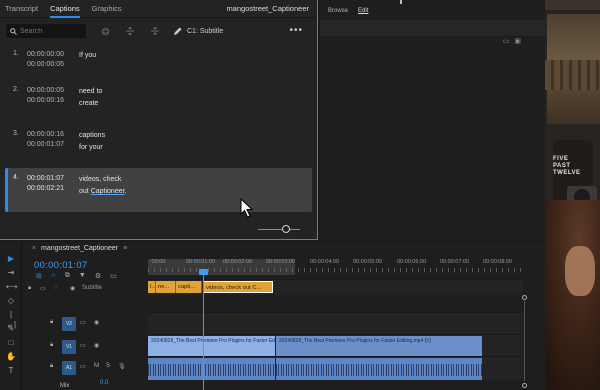 The height and width of the screenshot is (390, 600). What do you see at coordinates (122, 366) in the screenshot?
I see `microphone-icon: 🎙︎` at bounding box center [122, 366].